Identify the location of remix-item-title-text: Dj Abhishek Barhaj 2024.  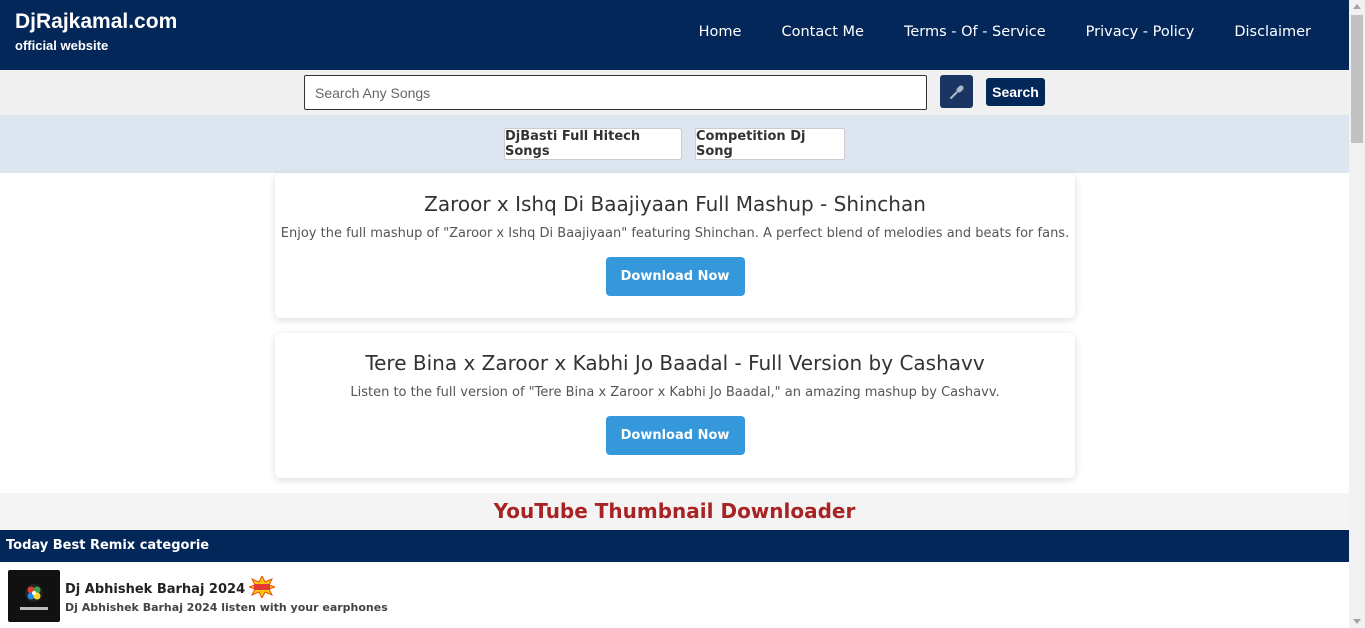
(155, 589).